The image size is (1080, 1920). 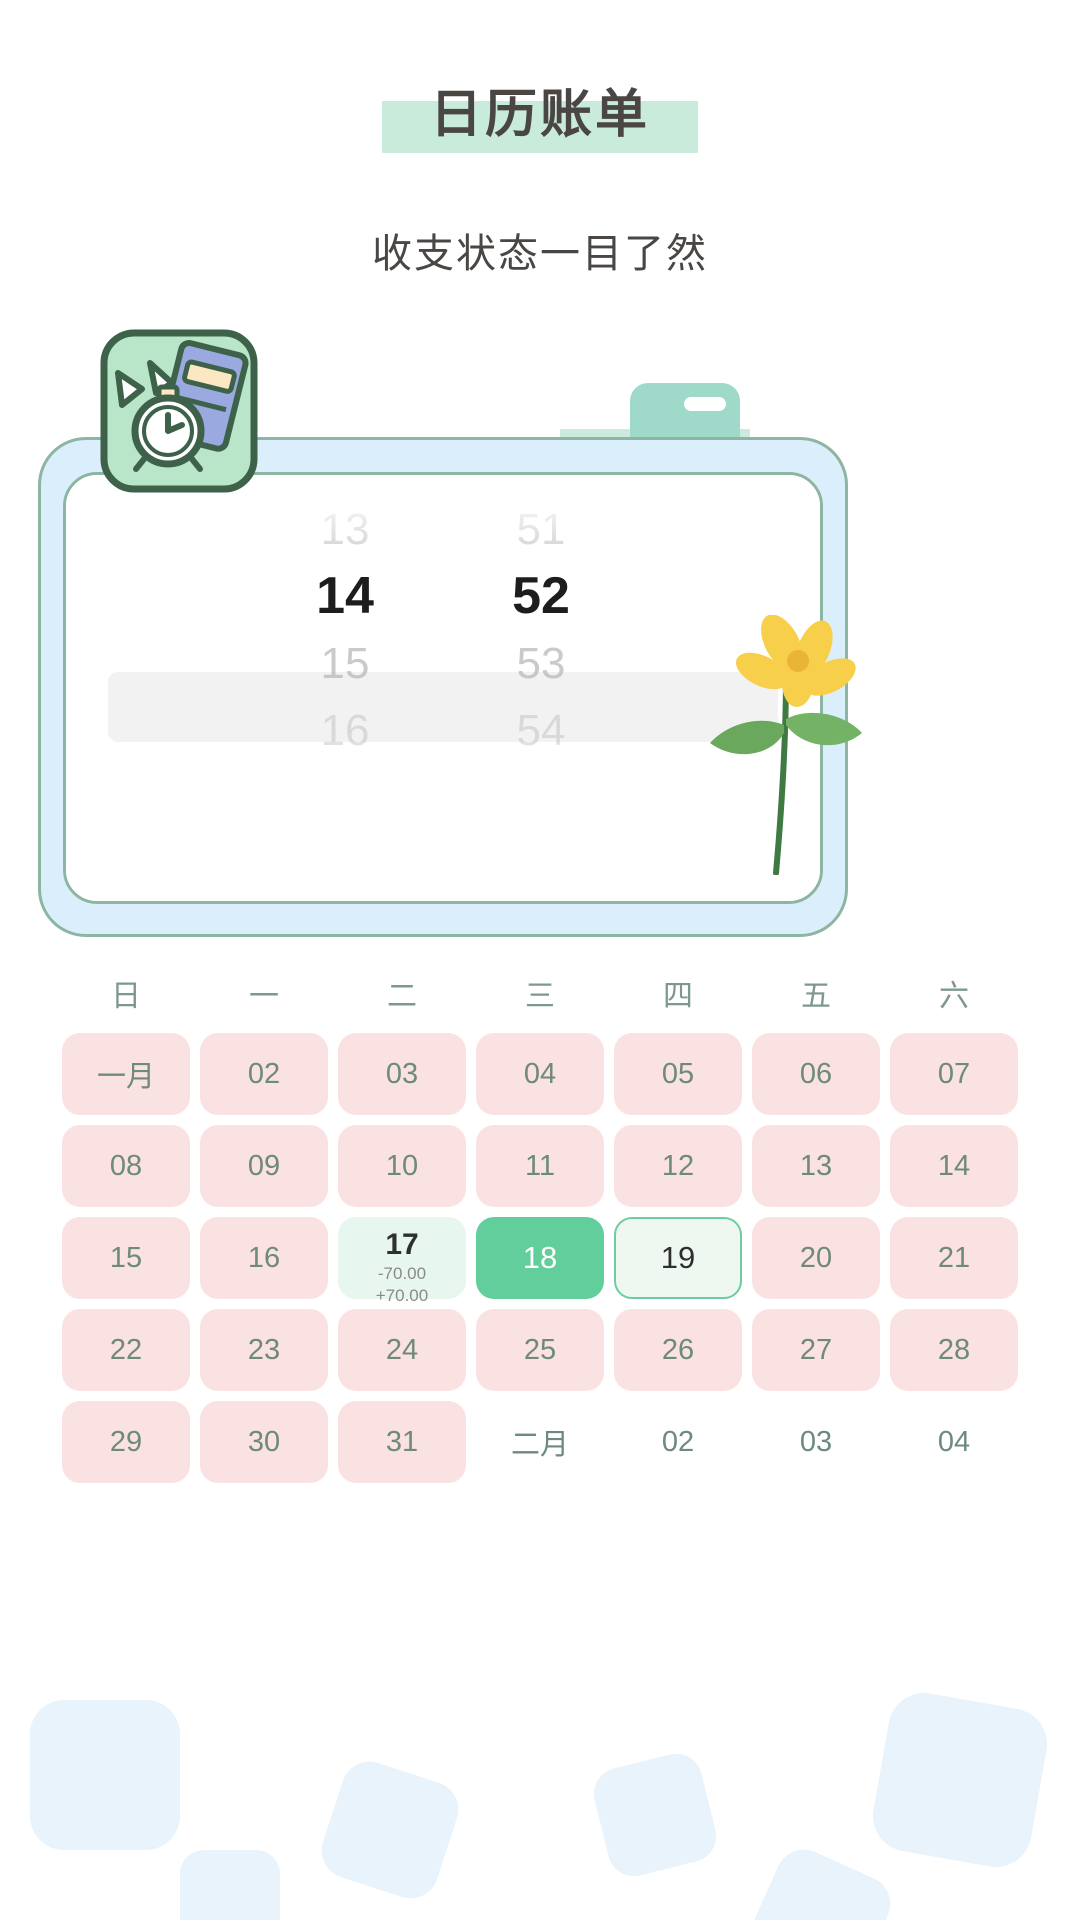 I want to click on hour-option: 13, so click(x=345, y=529).